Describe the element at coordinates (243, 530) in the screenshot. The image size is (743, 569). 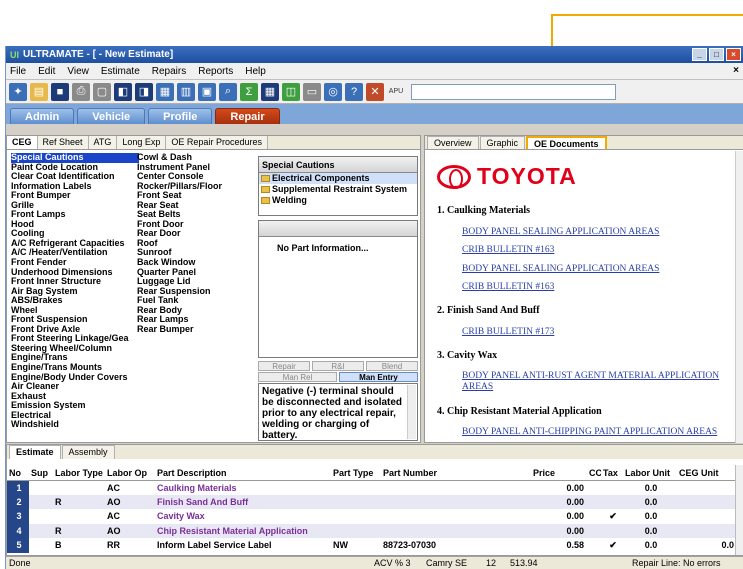
I see `table-cell: Chip Resistant Material Application` at that location.